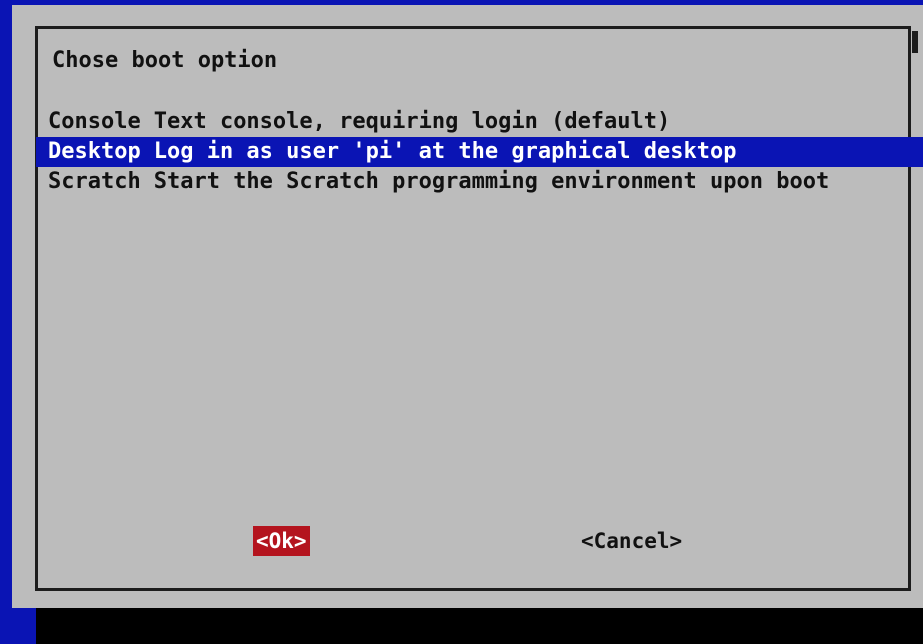 The height and width of the screenshot is (644, 923). I want to click on frame-border-top, so click(473, 27).